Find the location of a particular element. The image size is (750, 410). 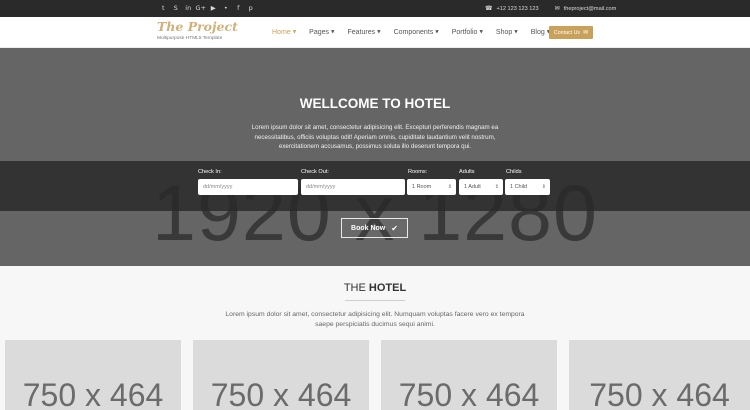

top-contact: ☎ +12 123 123 123 ✉ theproject@mail.com is located at coordinates (550, 8).